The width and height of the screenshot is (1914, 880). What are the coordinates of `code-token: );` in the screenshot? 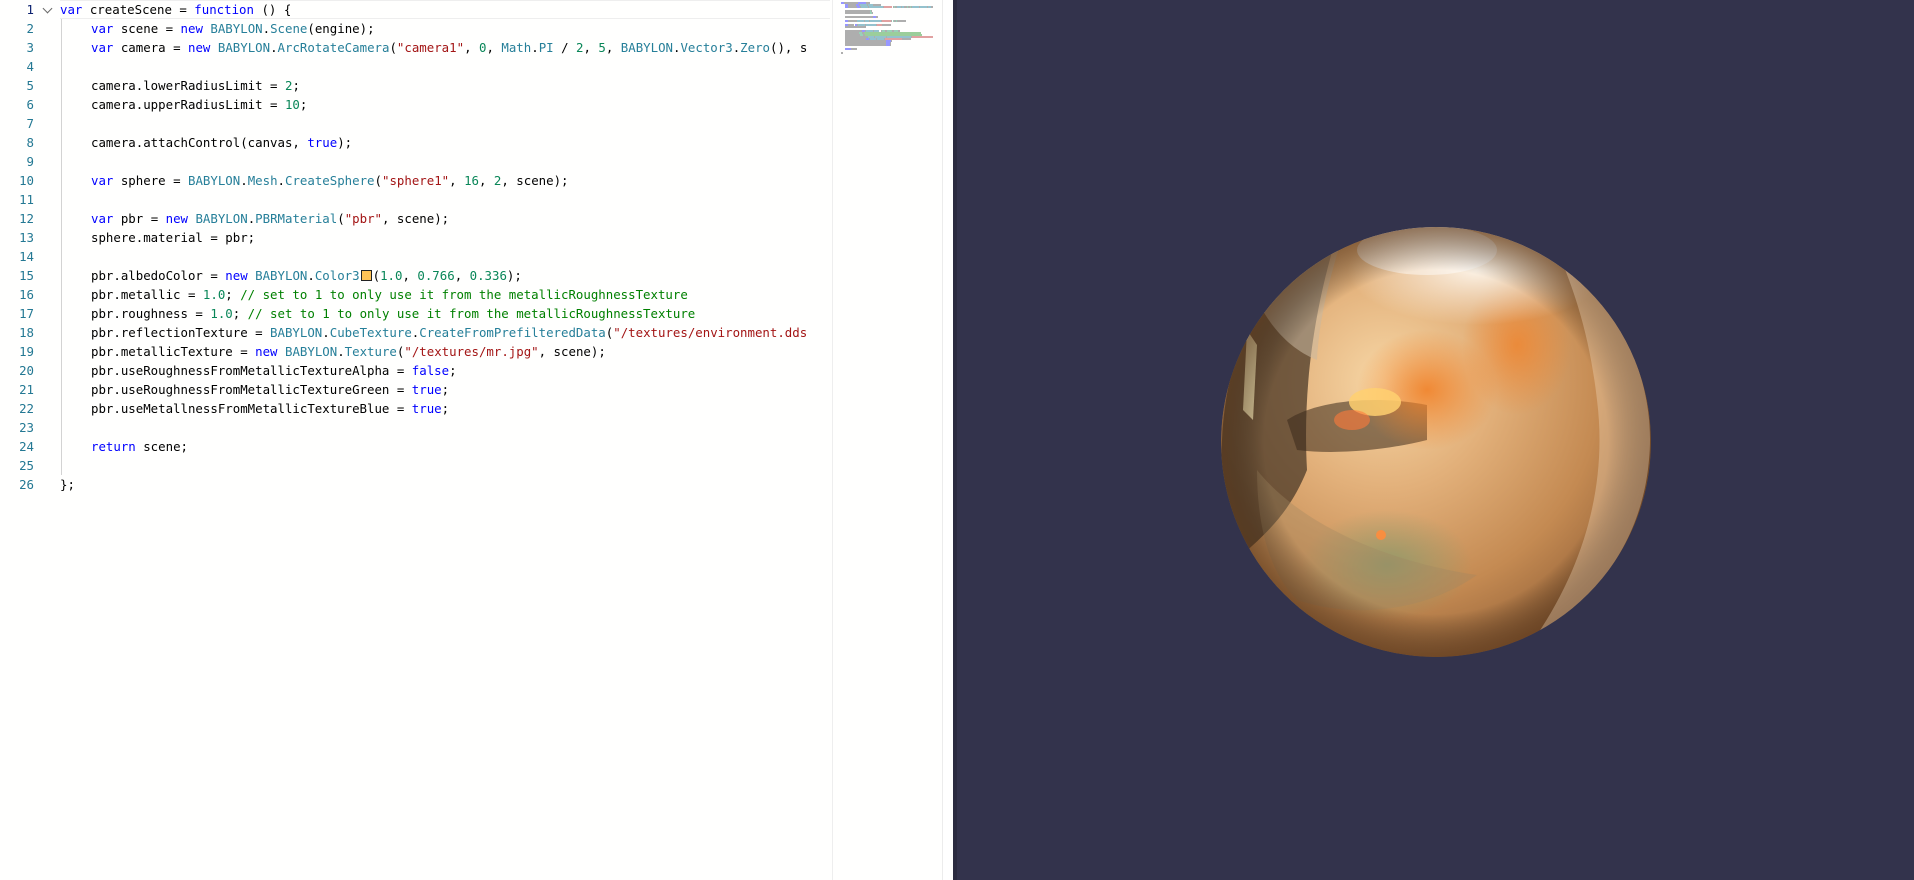 It's located at (514, 275).